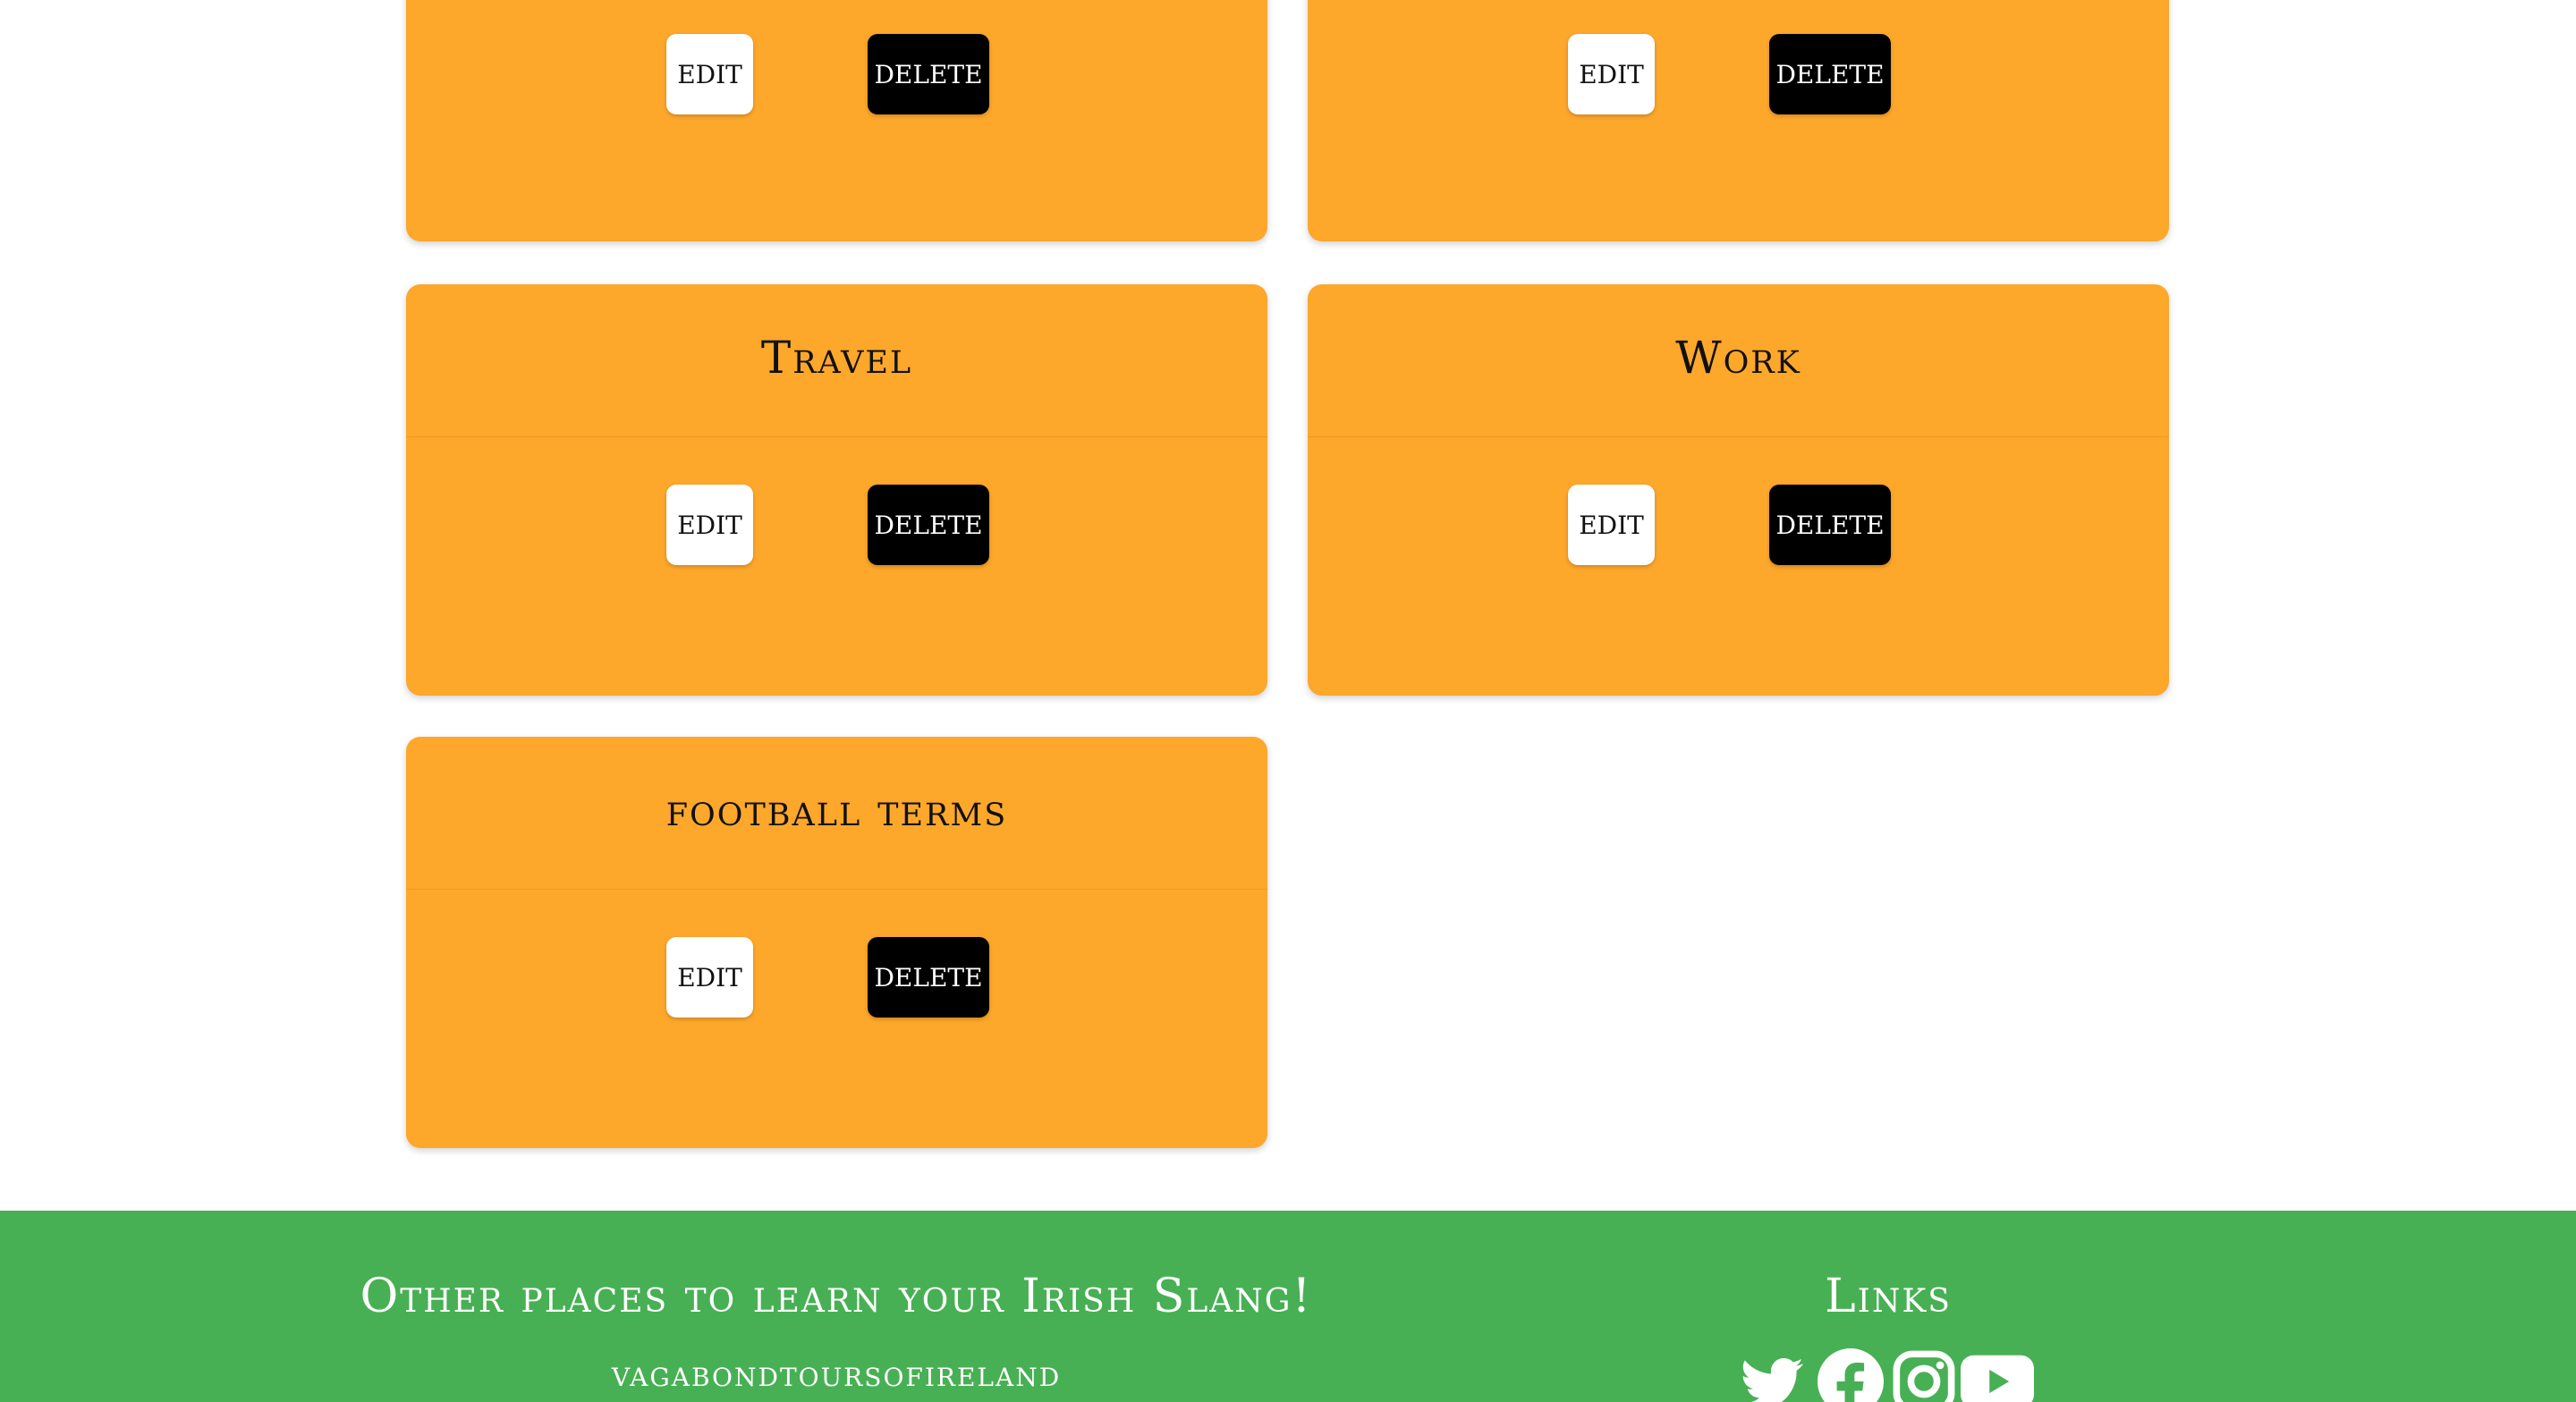  I want to click on card-title: Work, so click(1738, 358).